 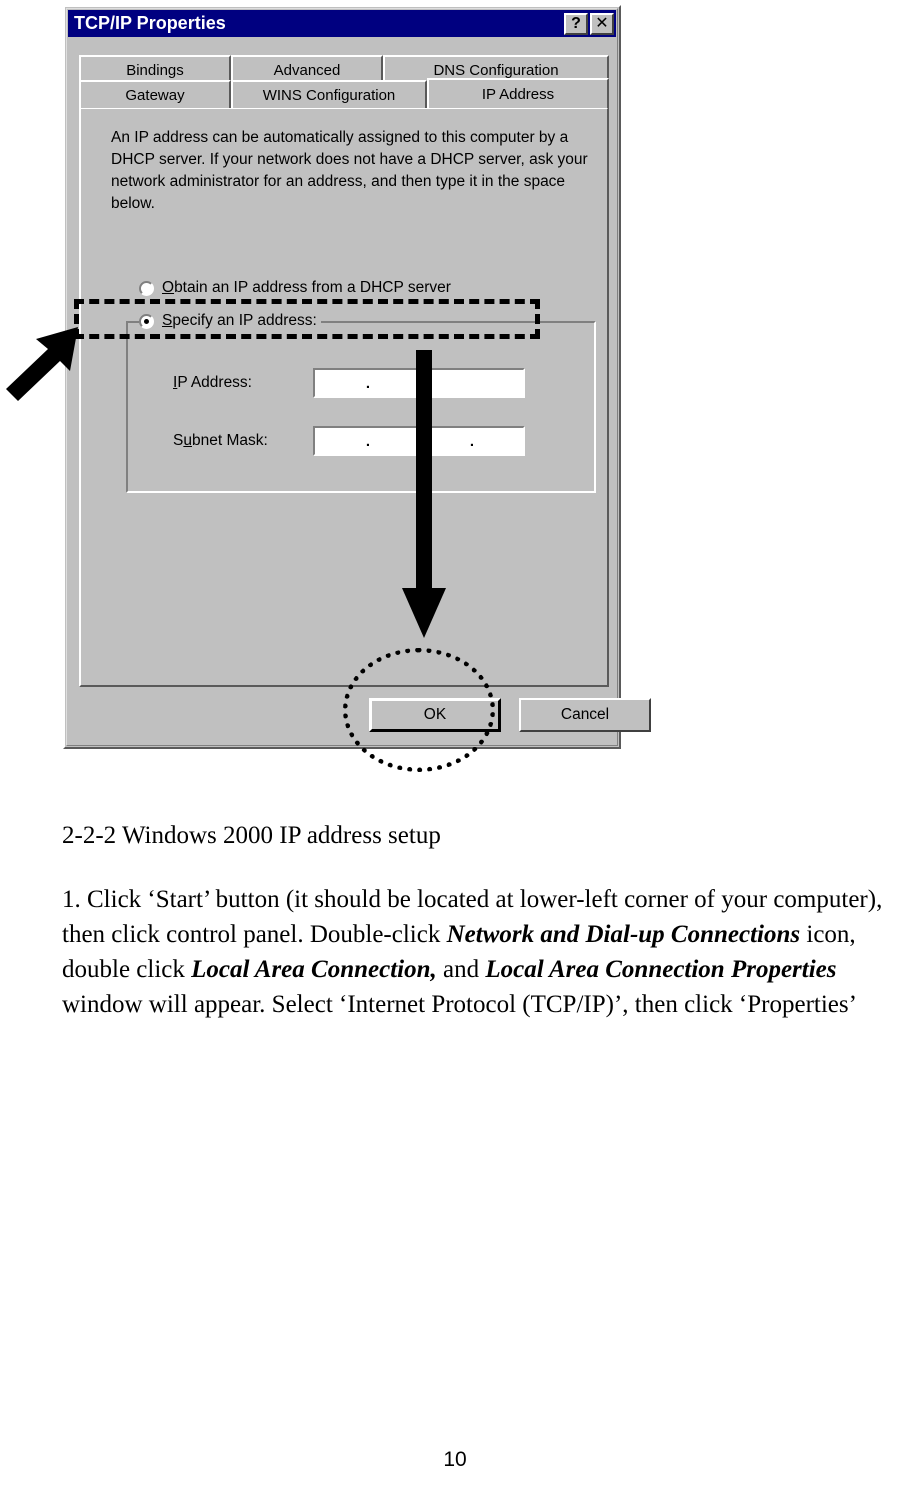 What do you see at coordinates (146, 321) in the screenshot?
I see `radio-button-icon-specify` at bounding box center [146, 321].